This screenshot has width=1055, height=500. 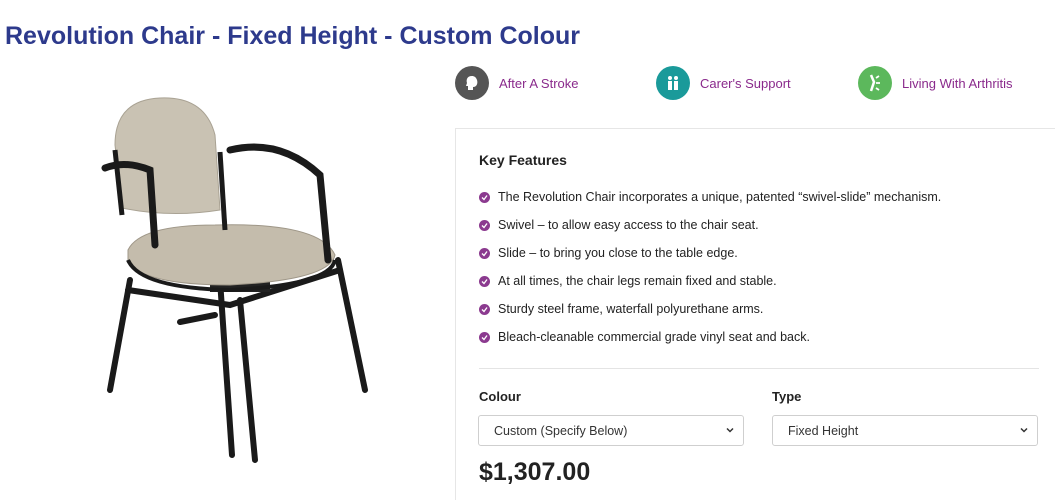 What do you see at coordinates (875, 83) in the screenshot?
I see `joint-icon` at bounding box center [875, 83].